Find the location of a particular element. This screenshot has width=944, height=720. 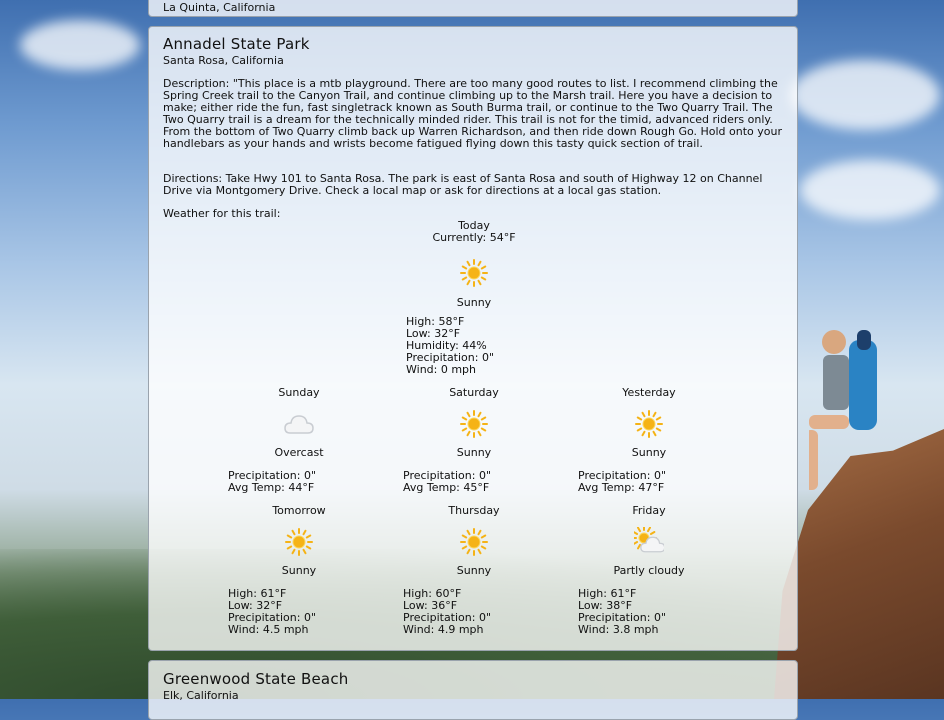

today-condition: Sunny is located at coordinates (474, 302).